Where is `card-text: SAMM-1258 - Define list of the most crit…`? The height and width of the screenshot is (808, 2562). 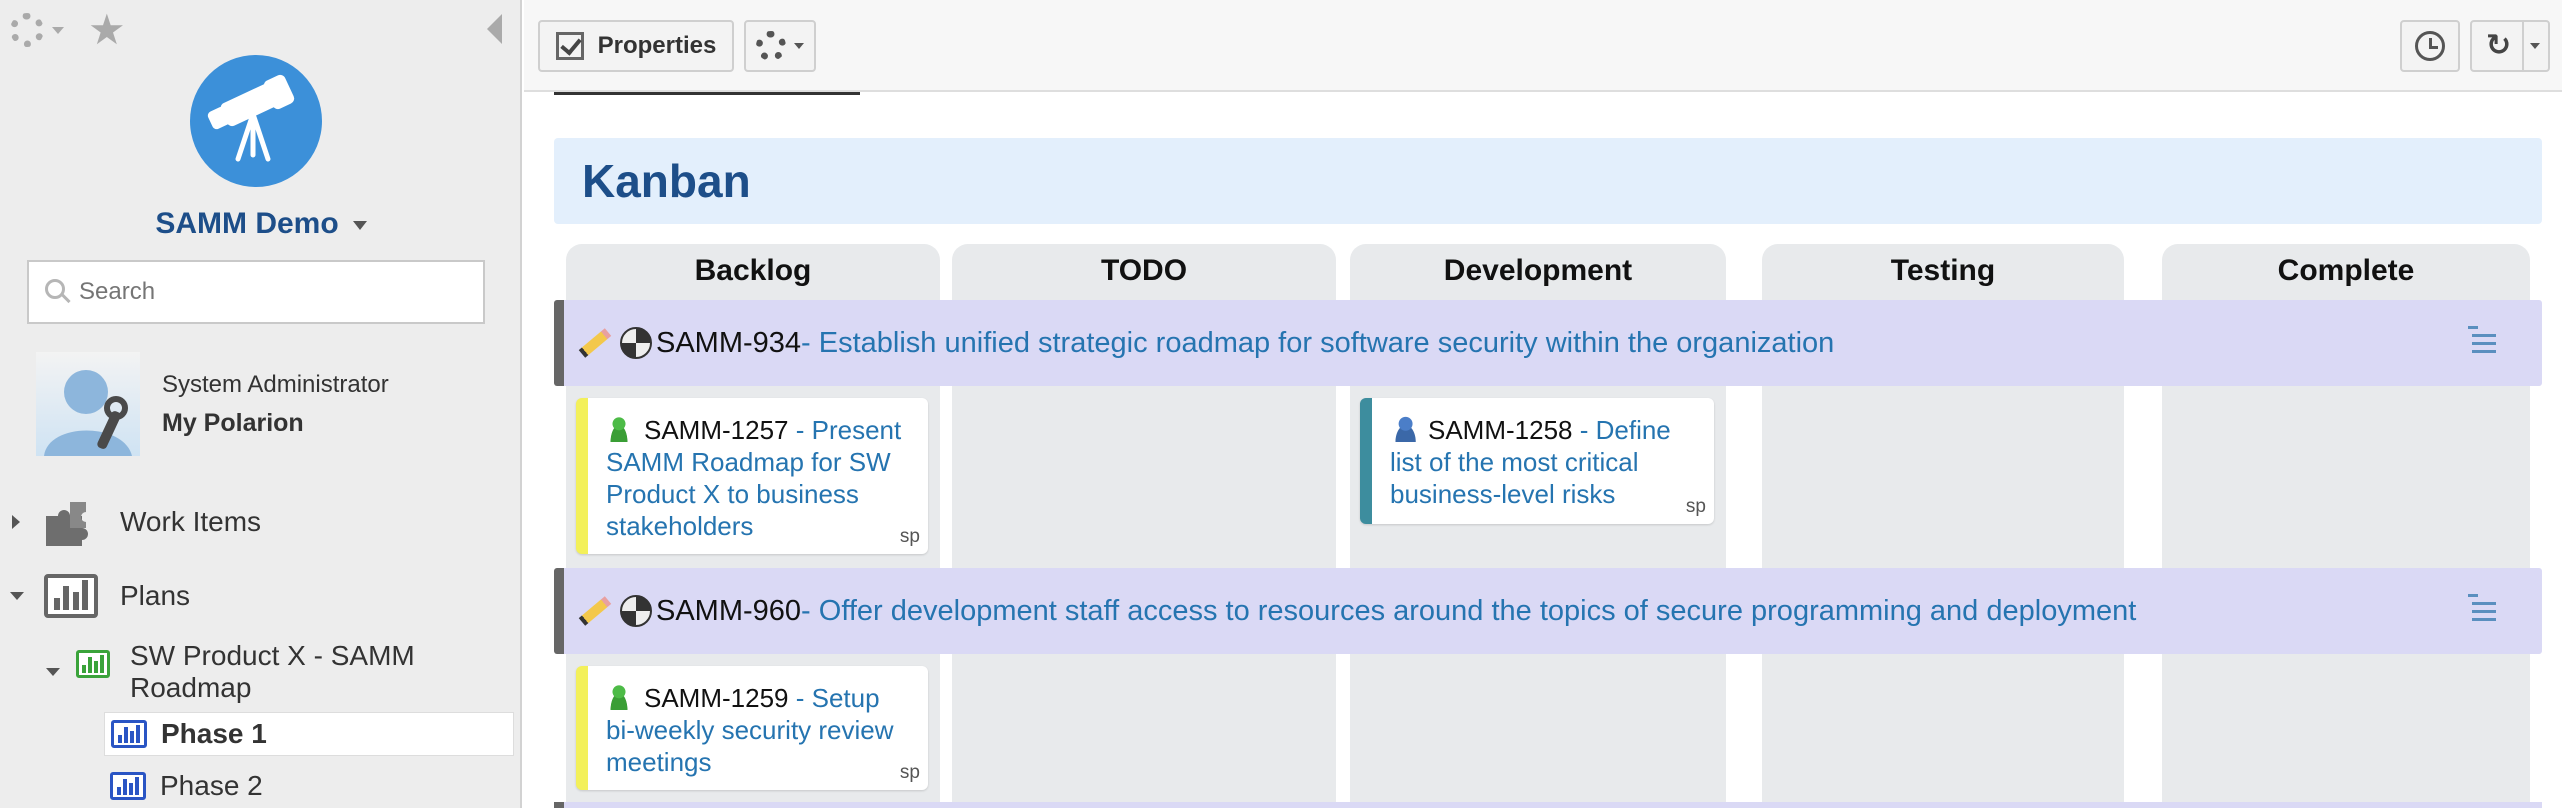
card-text: SAMM-1258 - Define list of the most crit… is located at coordinates (1545, 462).